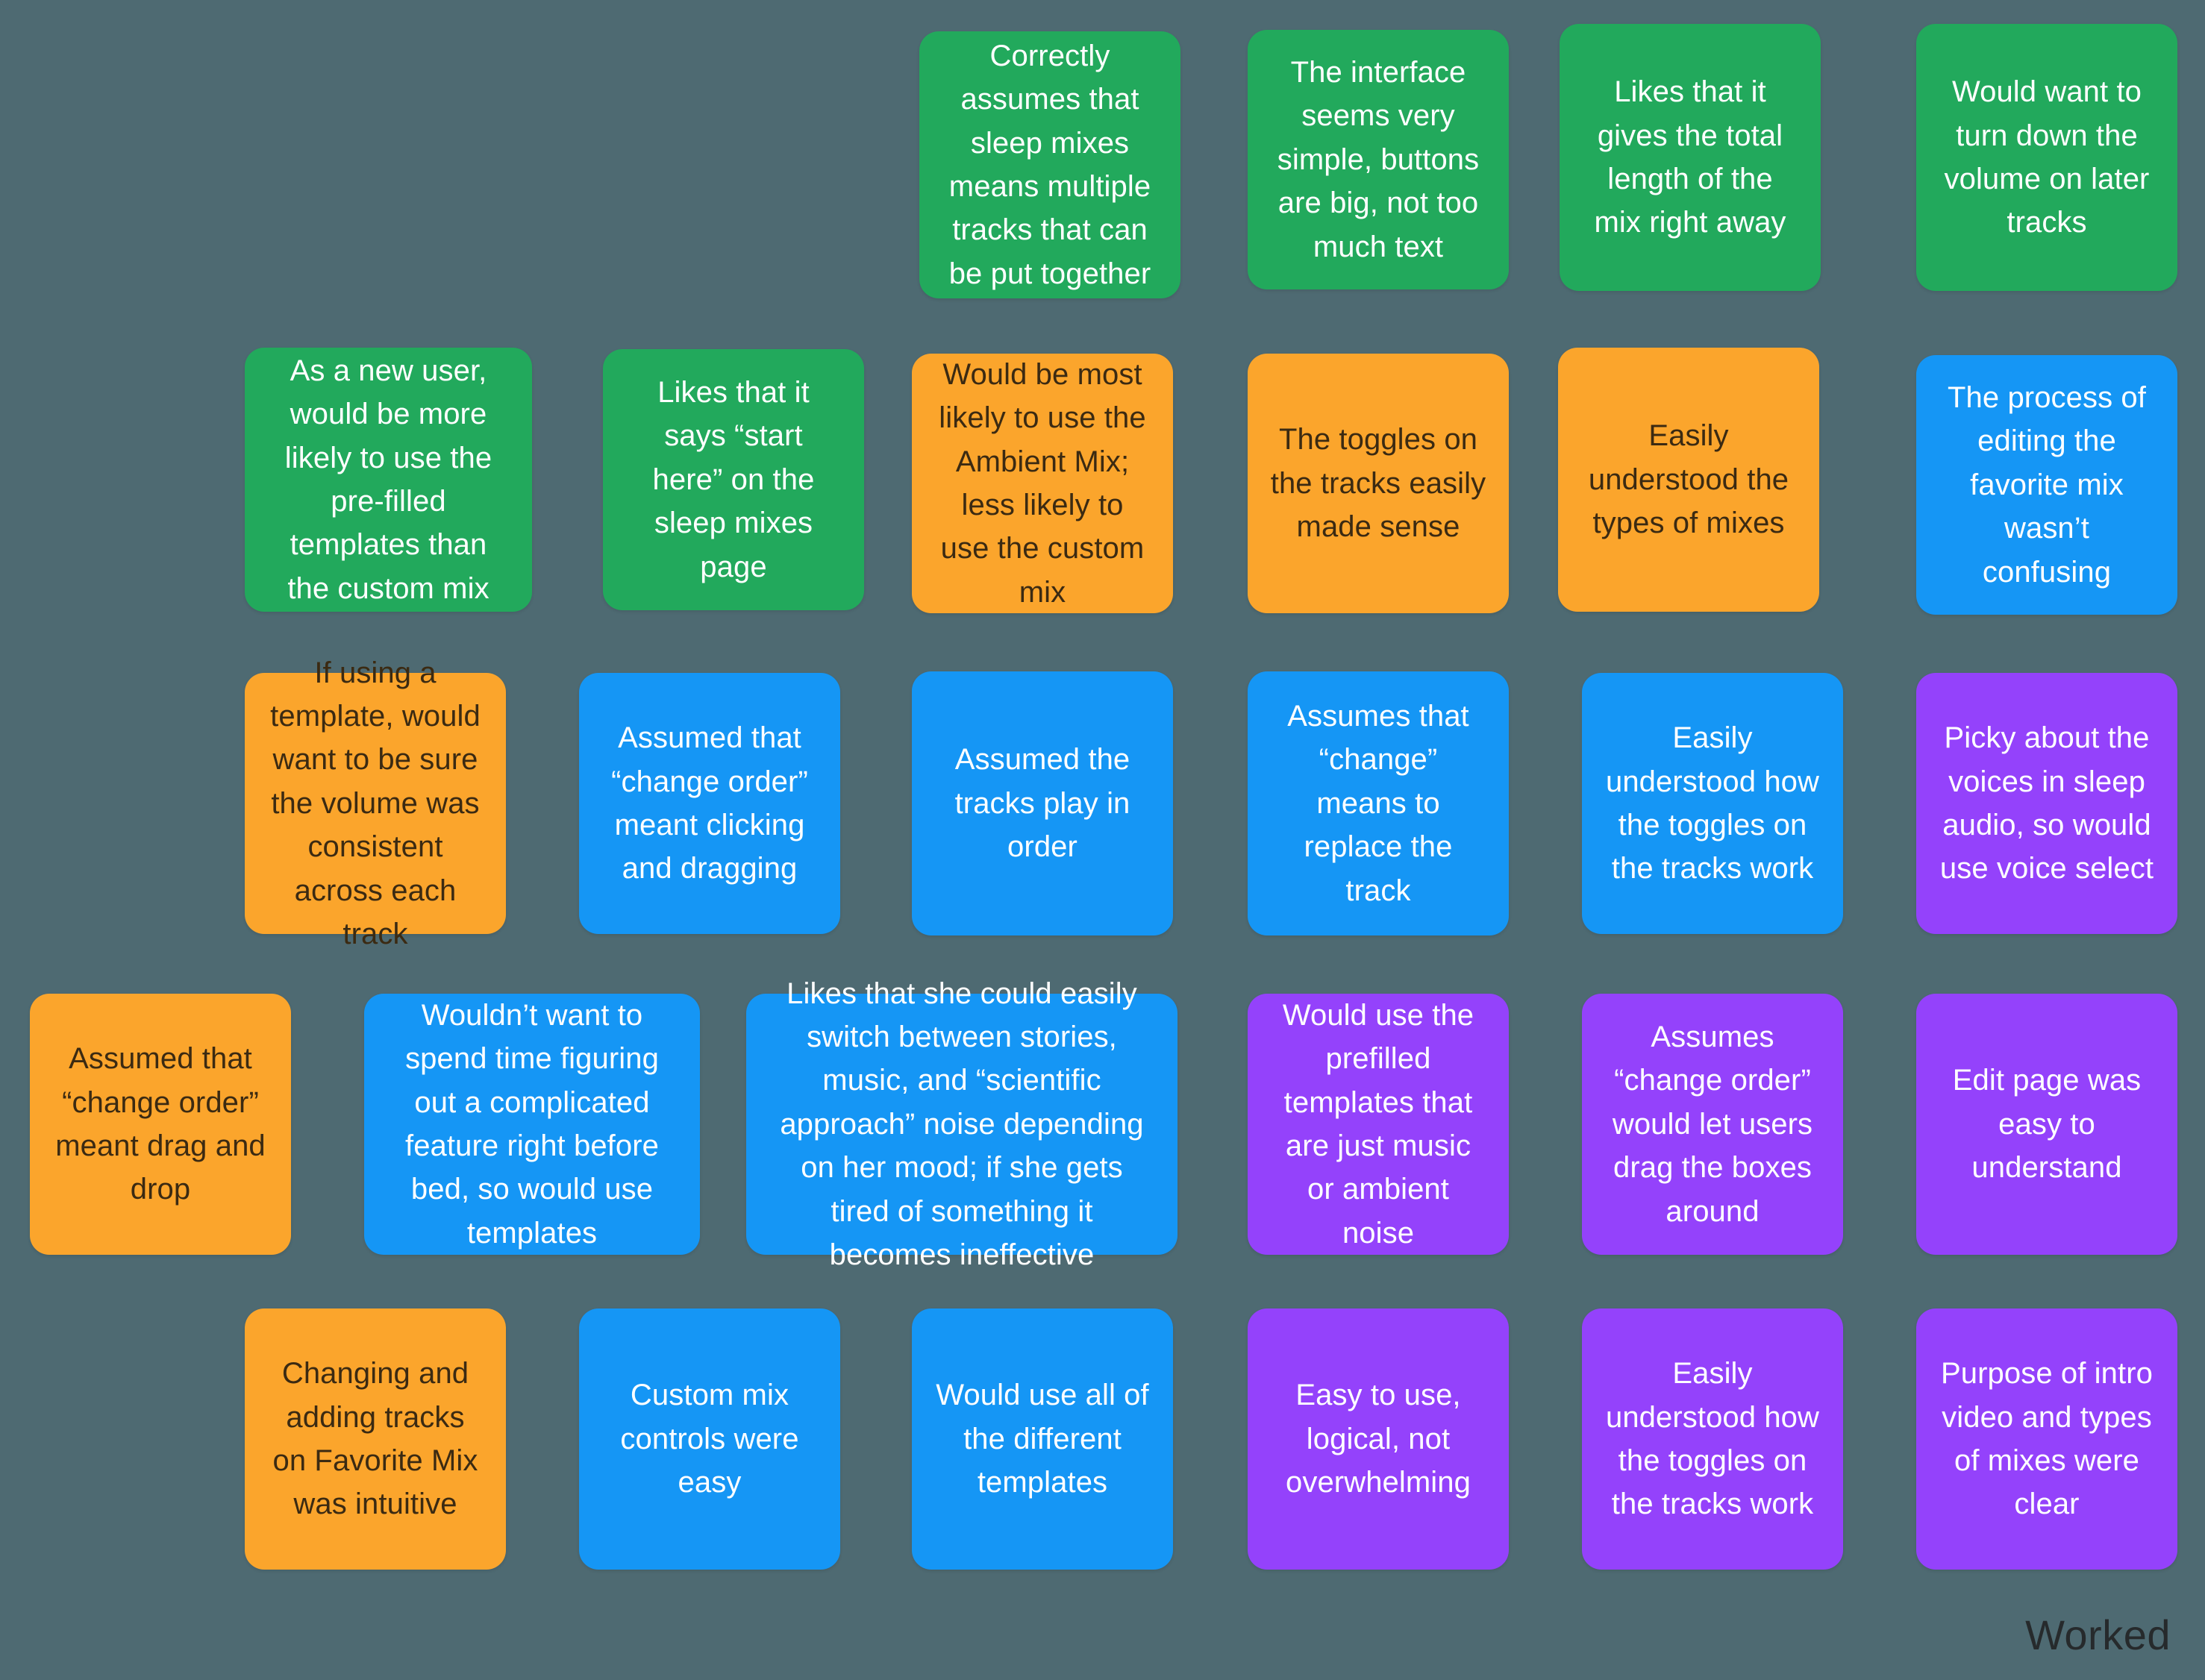 This screenshot has height=1680, width=2205. I want to click on sticky-note-text: Easily understood the types of mixes, so click(1688, 479).